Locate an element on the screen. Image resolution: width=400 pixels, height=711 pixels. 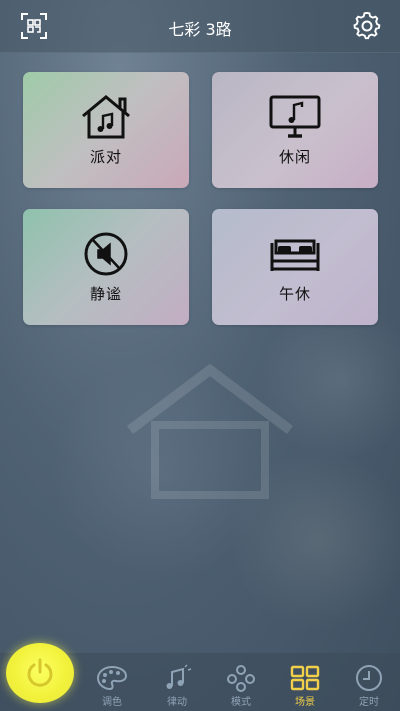
top-bar: 七彩 3路 is located at coordinates (200, 26).